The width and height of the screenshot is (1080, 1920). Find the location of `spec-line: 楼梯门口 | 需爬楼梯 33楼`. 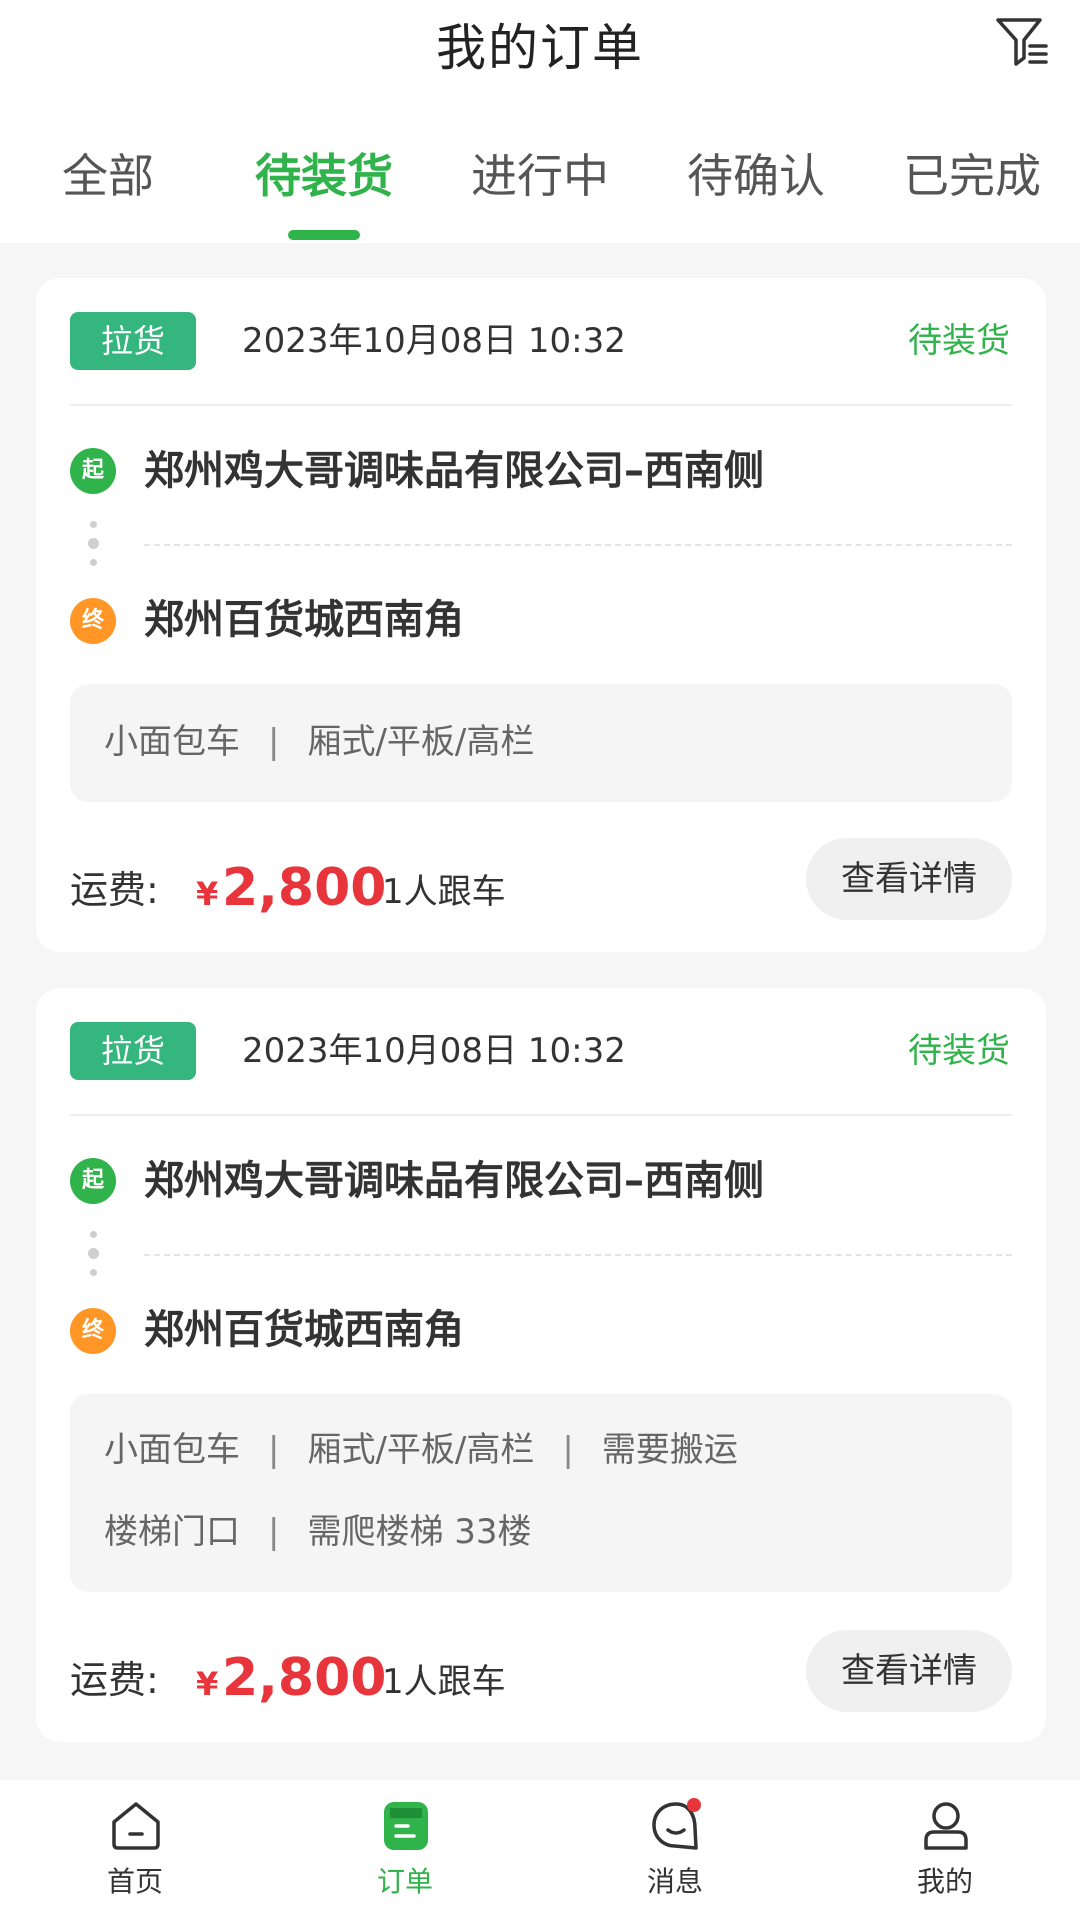

spec-line: 楼梯门口 | 需爬楼梯 33楼 is located at coordinates (318, 1532).